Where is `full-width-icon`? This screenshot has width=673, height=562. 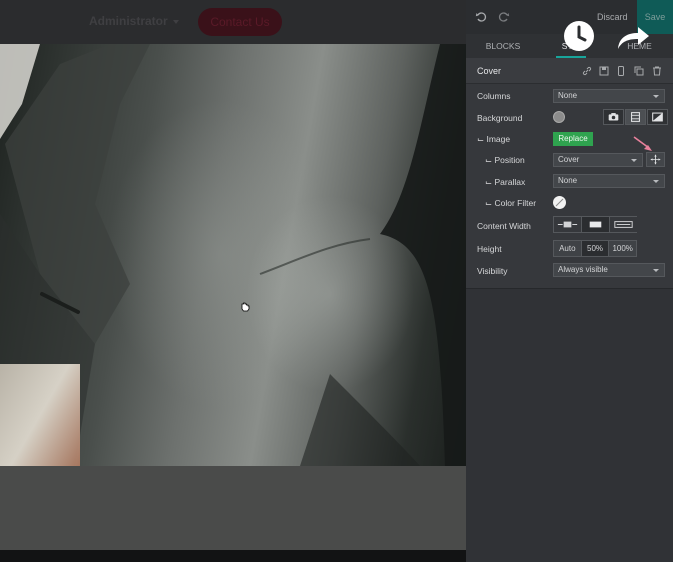 full-width-icon is located at coordinates (623, 224).